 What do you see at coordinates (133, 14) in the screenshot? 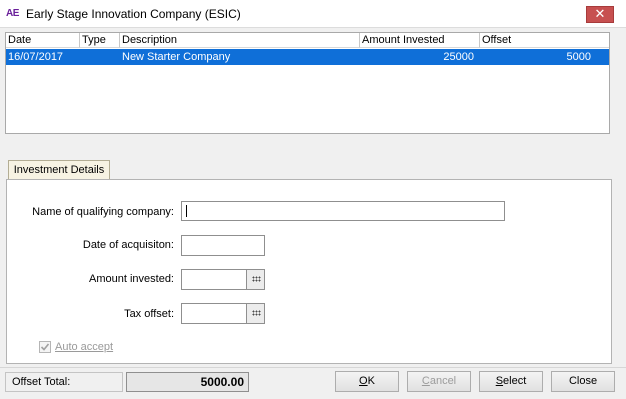
I see `window-title: Early Stage Innovation Company (ESIC)` at bounding box center [133, 14].